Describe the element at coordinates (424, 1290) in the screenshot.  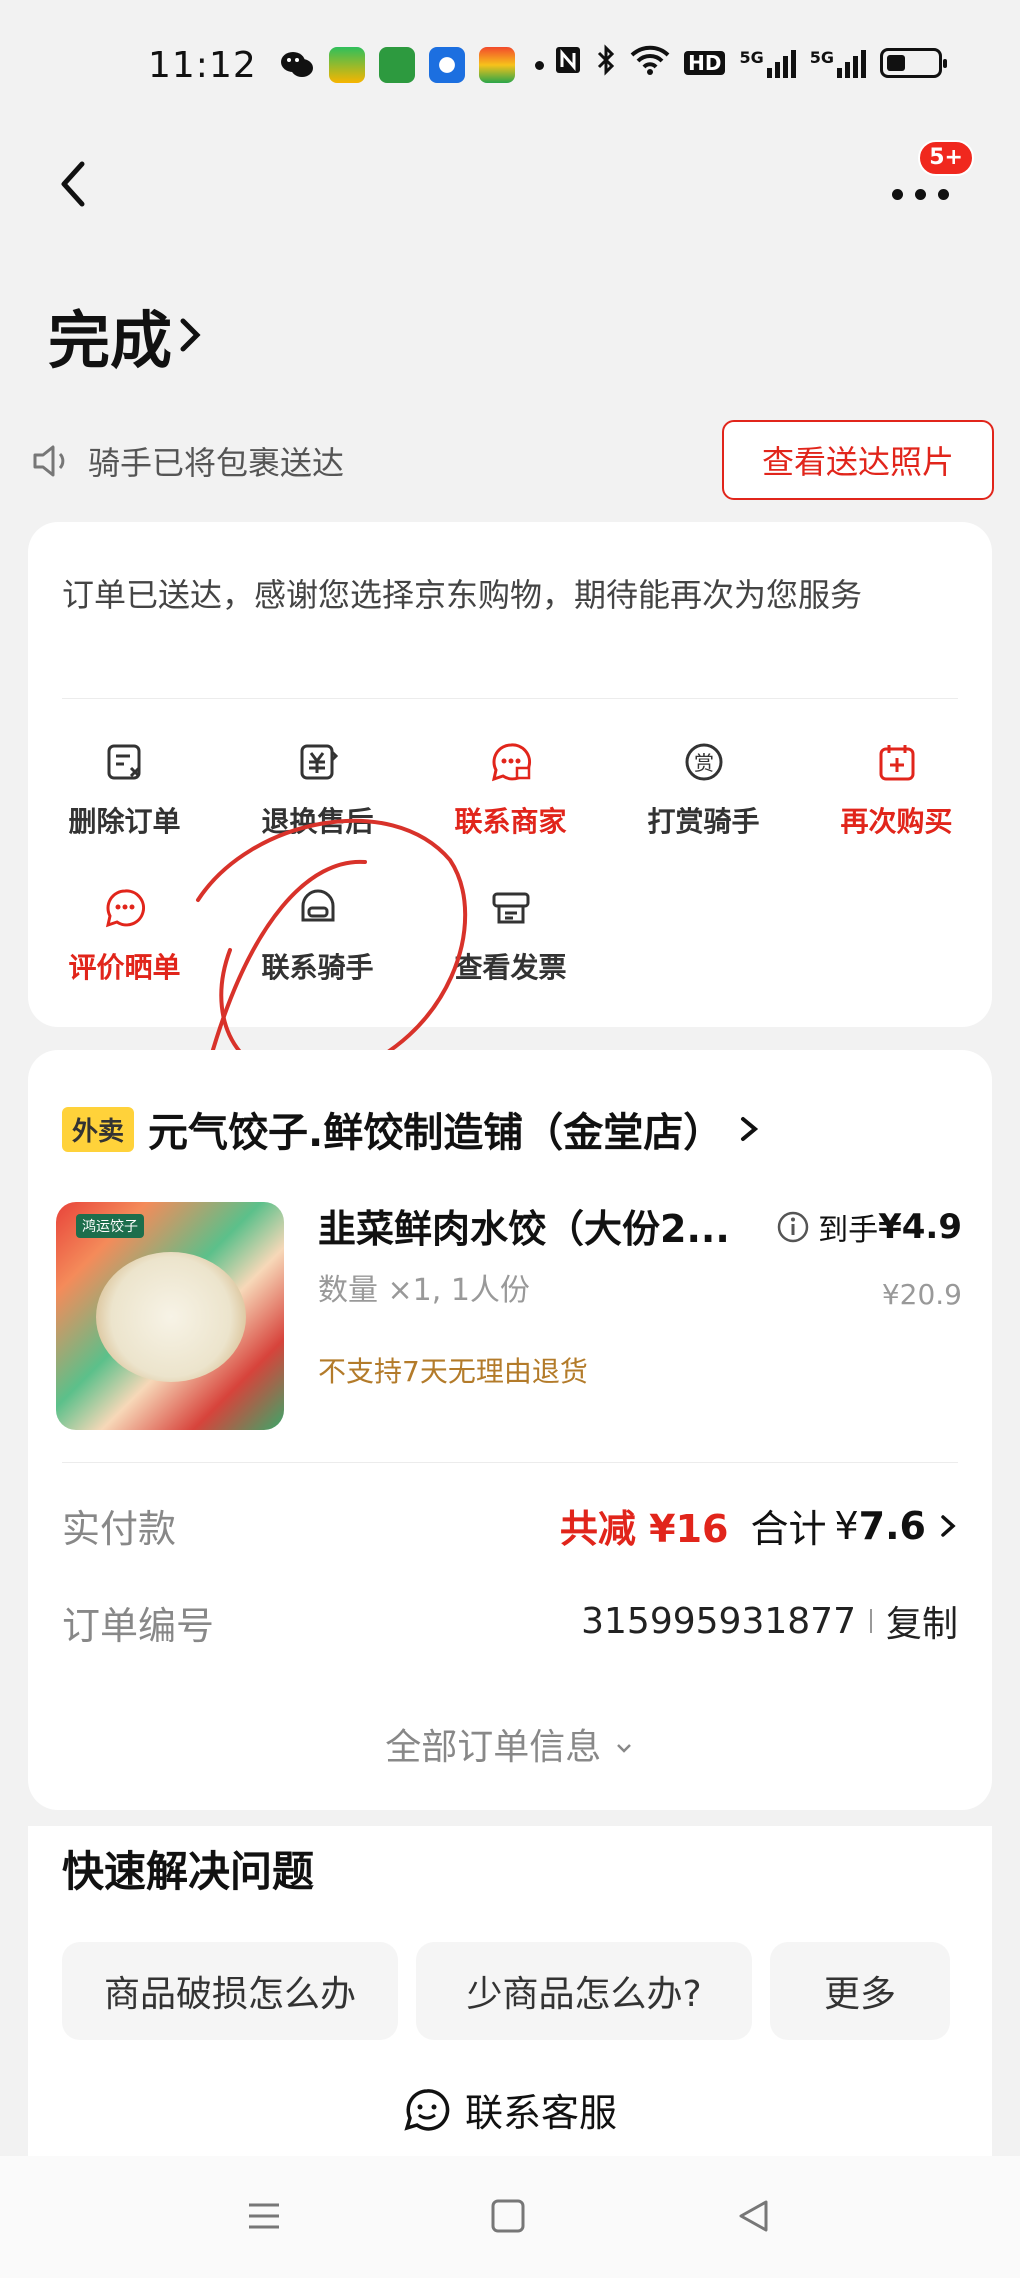
I see `product-quantity: 数量 ×1, 1人份` at that location.